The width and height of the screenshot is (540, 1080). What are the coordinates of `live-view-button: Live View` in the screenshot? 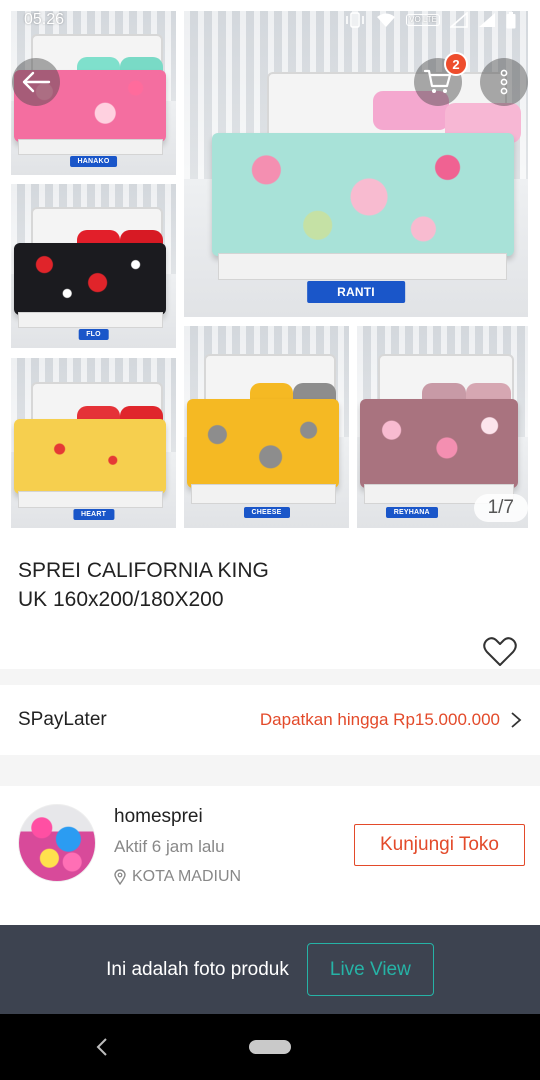 It's located at (370, 969).